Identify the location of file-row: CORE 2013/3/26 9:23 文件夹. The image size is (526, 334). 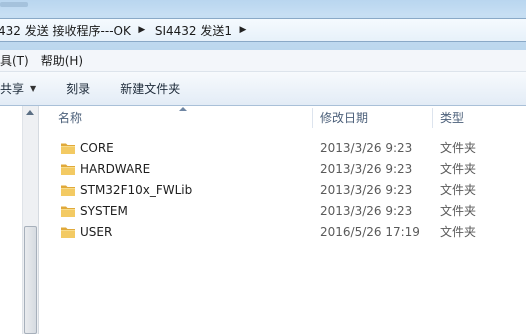
(283, 148).